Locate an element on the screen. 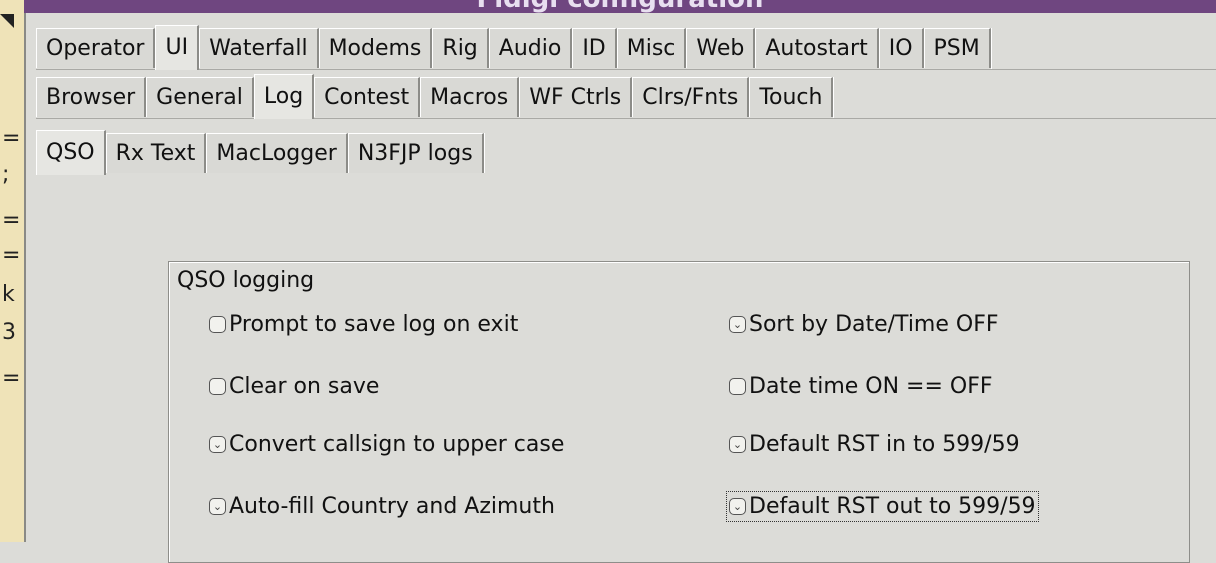  ui-tab-contest: Contest is located at coordinates (367, 97).